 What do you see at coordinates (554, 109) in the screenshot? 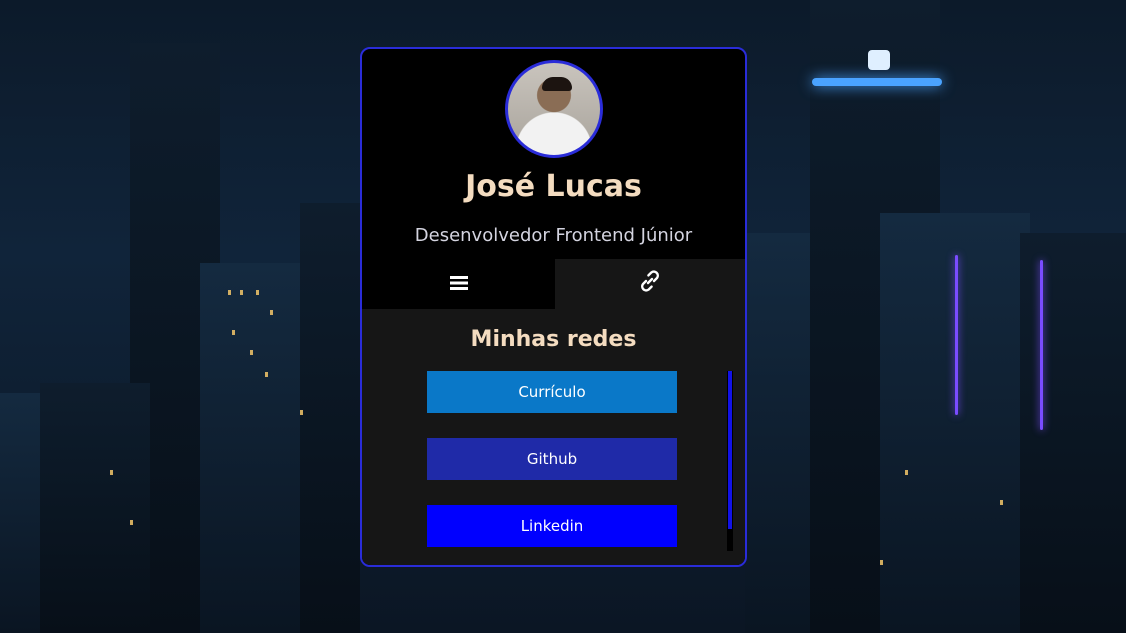
I see `avatar` at bounding box center [554, 109].